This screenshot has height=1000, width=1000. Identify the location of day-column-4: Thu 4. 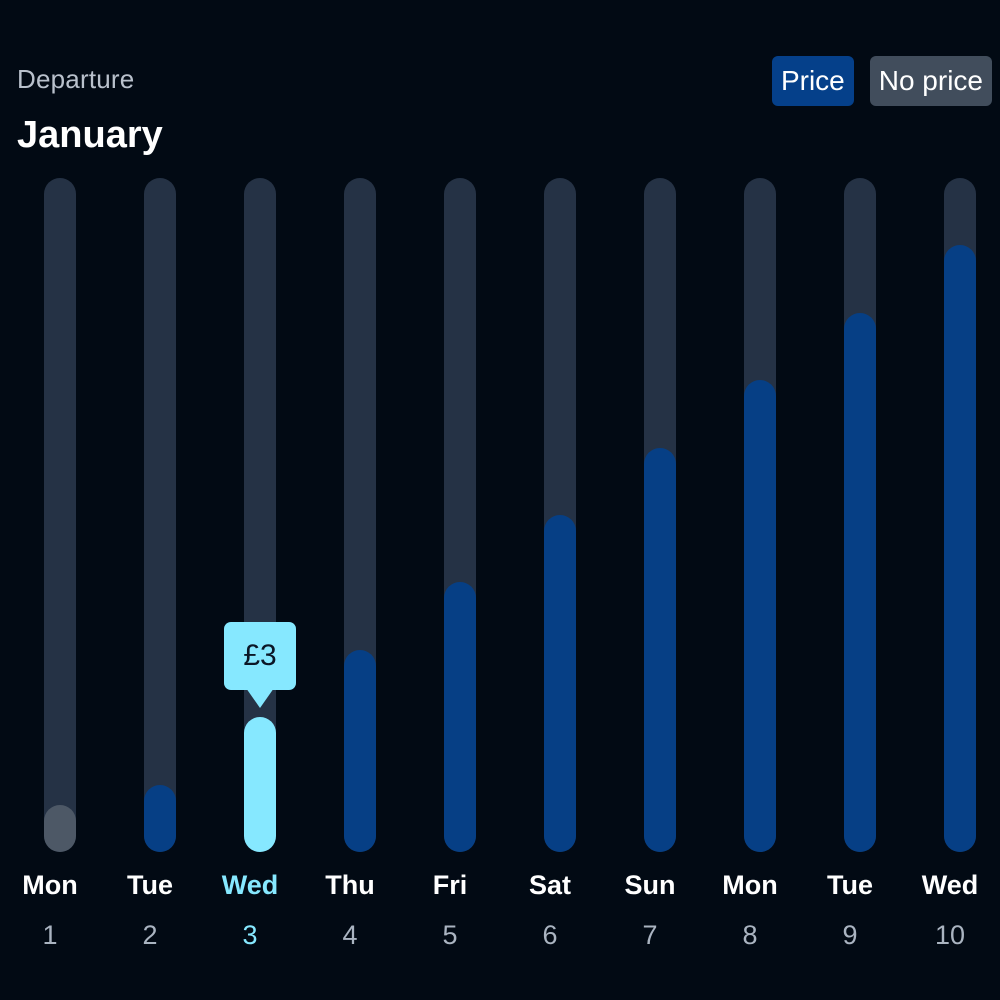
(350, 568).